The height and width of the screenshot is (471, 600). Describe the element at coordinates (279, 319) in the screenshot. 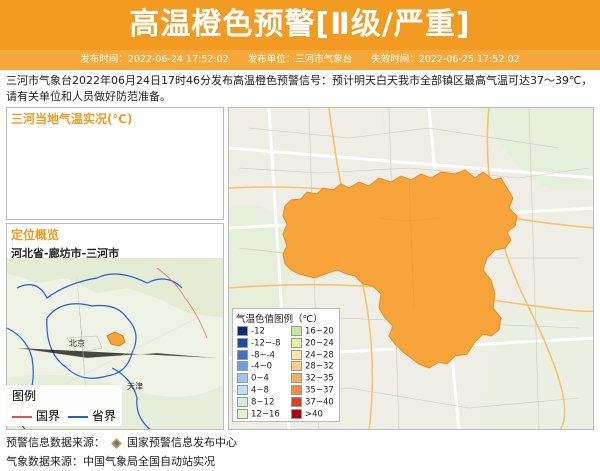

I see `color-legend-title: 气温色值图例（℃）` at that location.